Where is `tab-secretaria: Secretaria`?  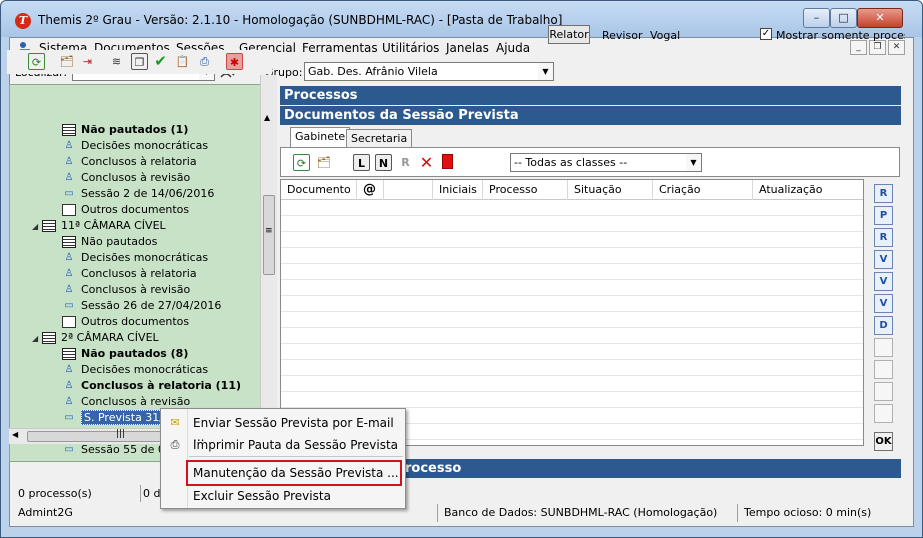
tab-secretaria: Secretaria is located at coordinates (379, 139).